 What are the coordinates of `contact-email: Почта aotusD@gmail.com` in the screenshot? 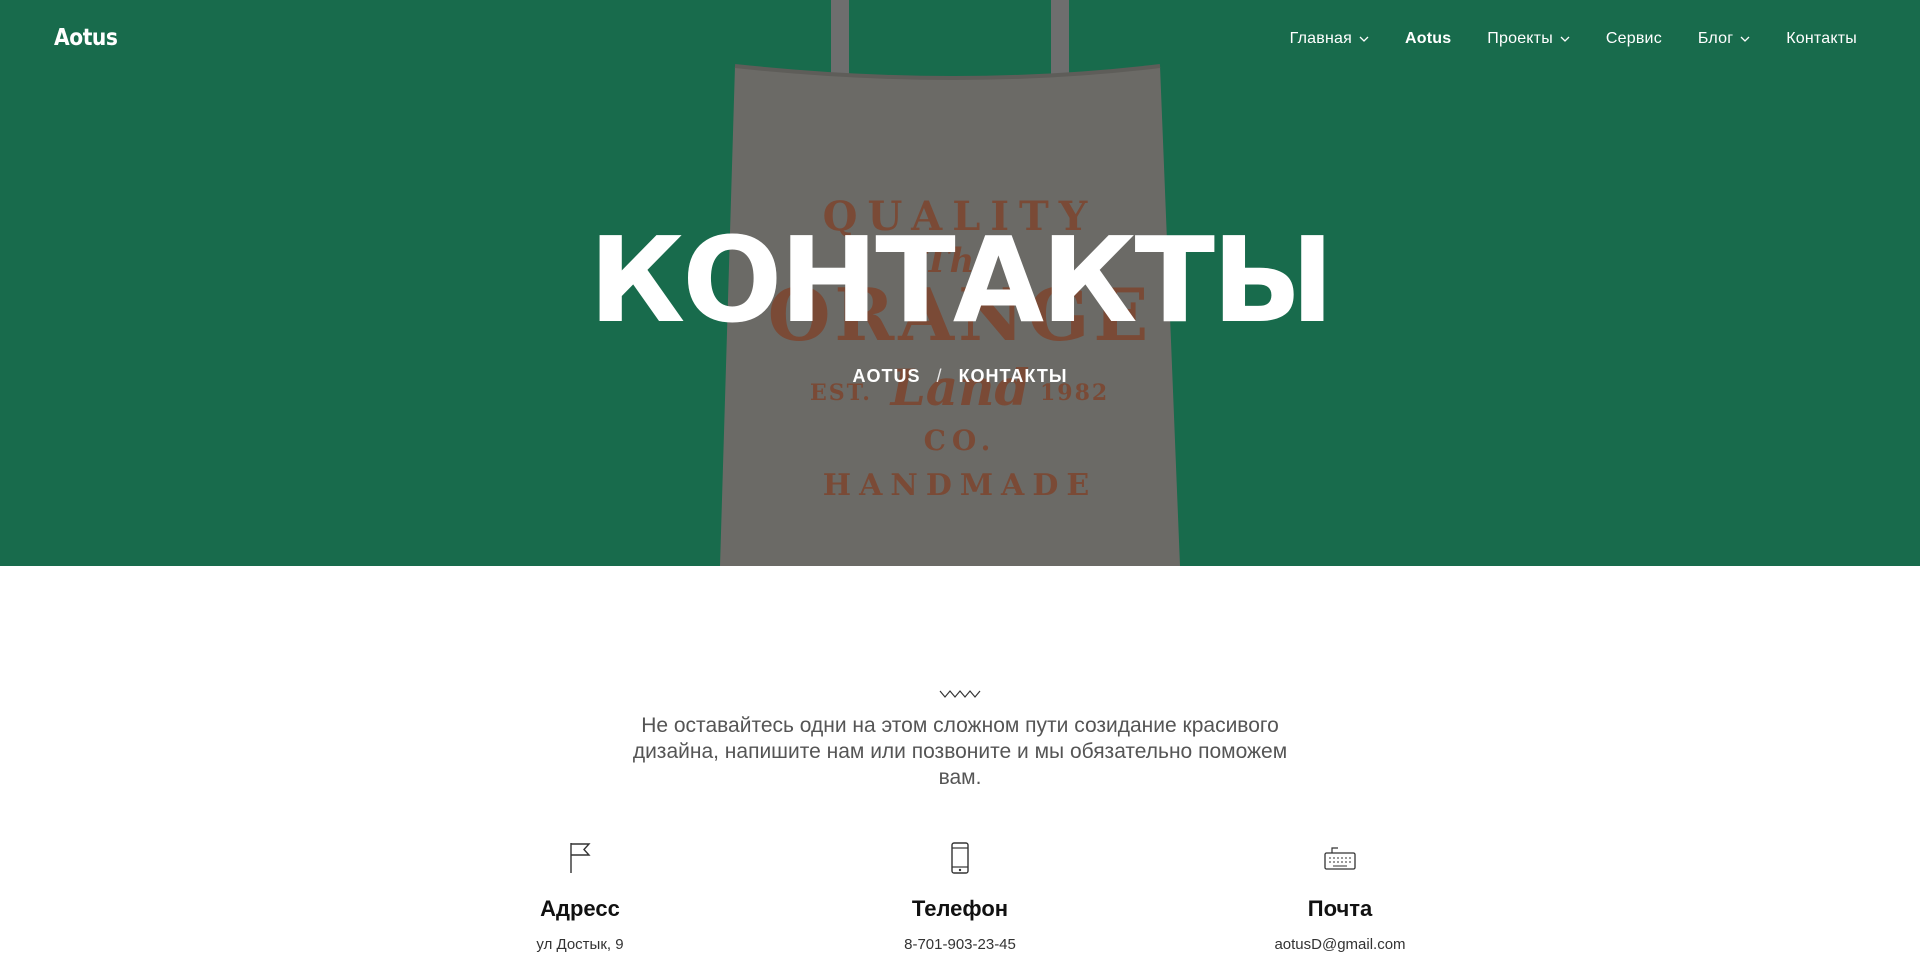 It's located at (1340, 895).